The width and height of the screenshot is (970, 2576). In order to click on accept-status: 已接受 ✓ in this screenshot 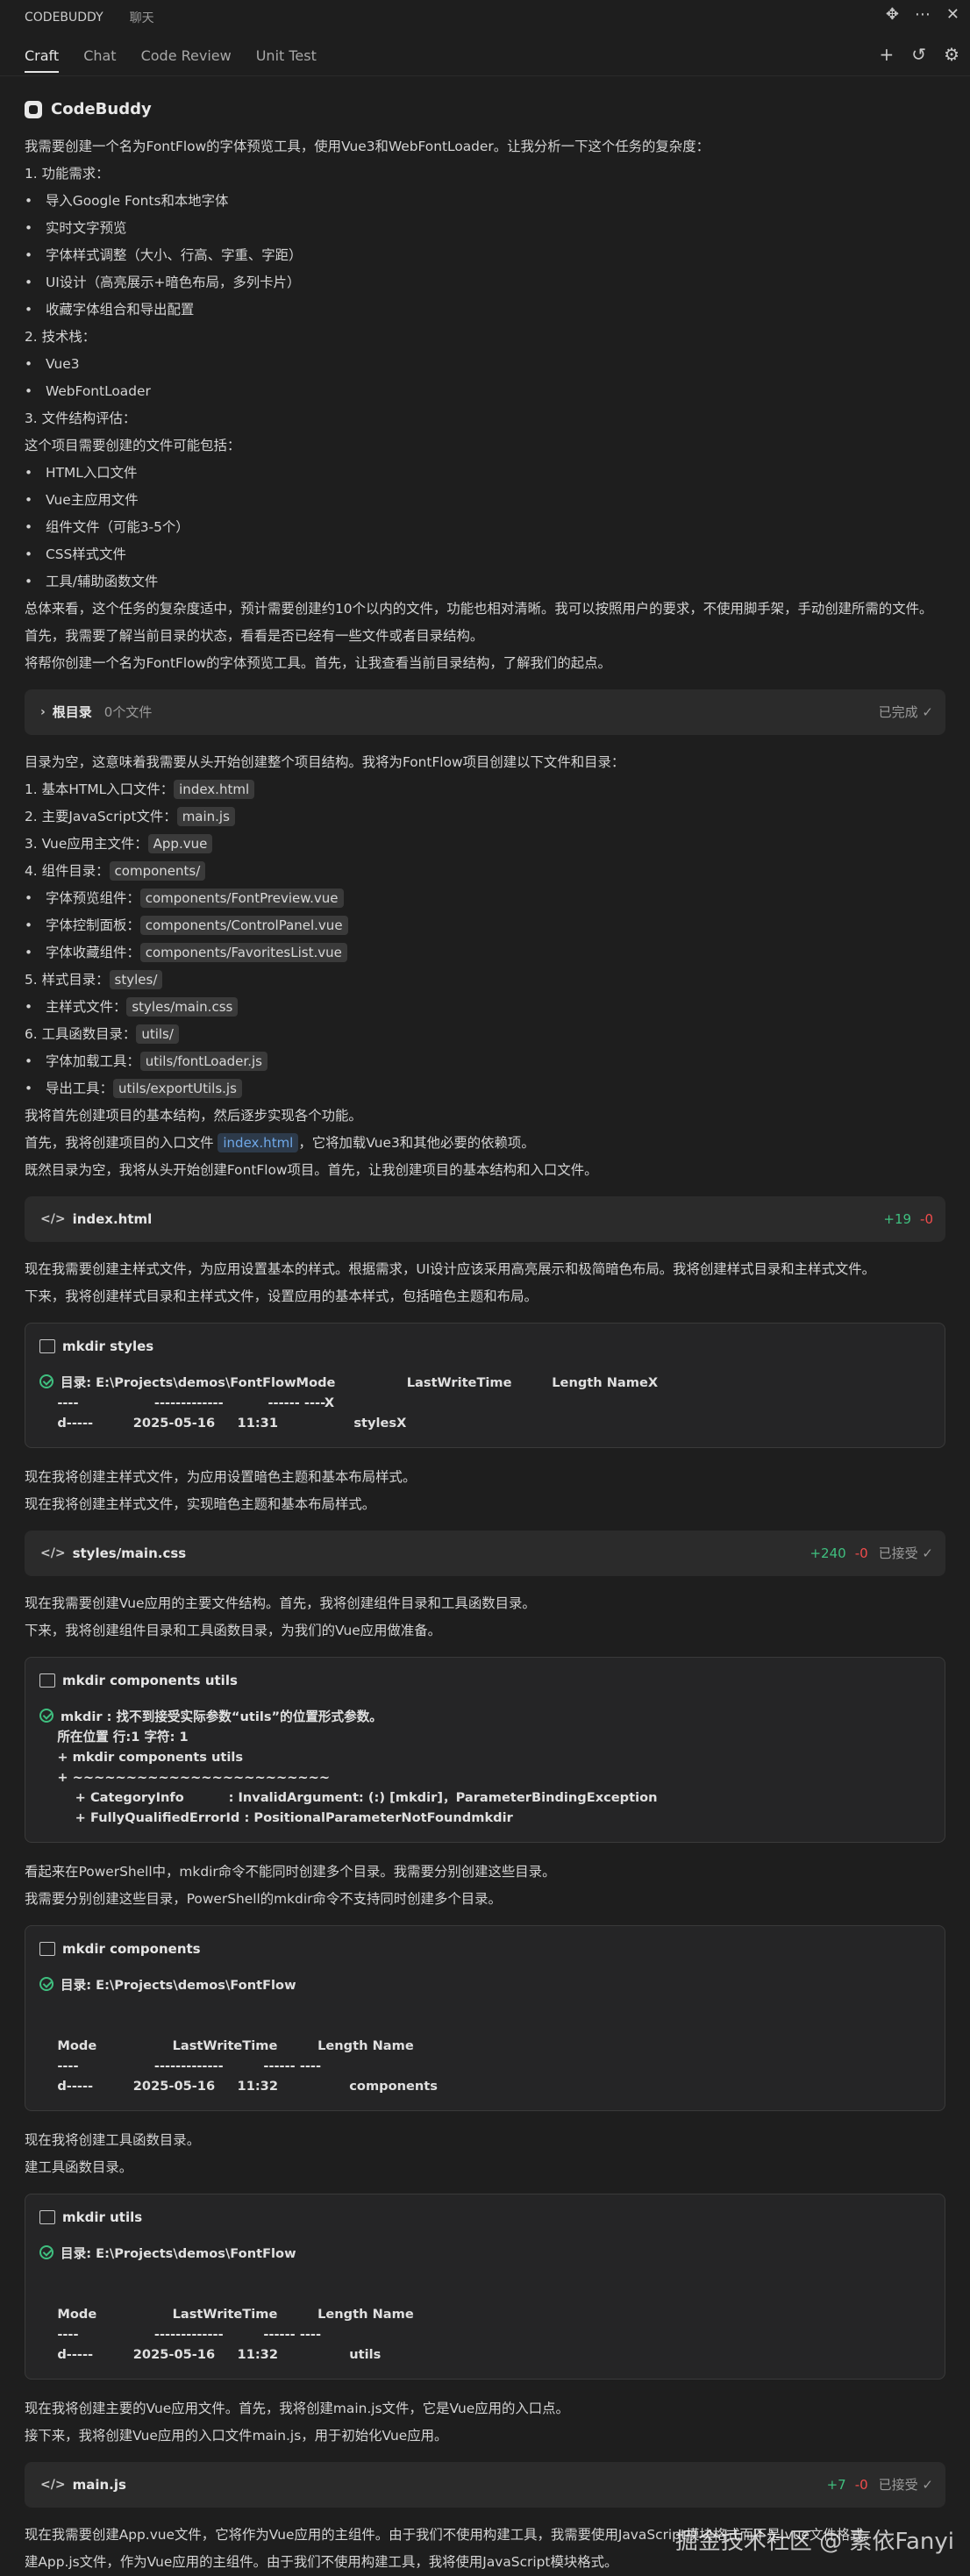, I will do `click(905, 1553)`.